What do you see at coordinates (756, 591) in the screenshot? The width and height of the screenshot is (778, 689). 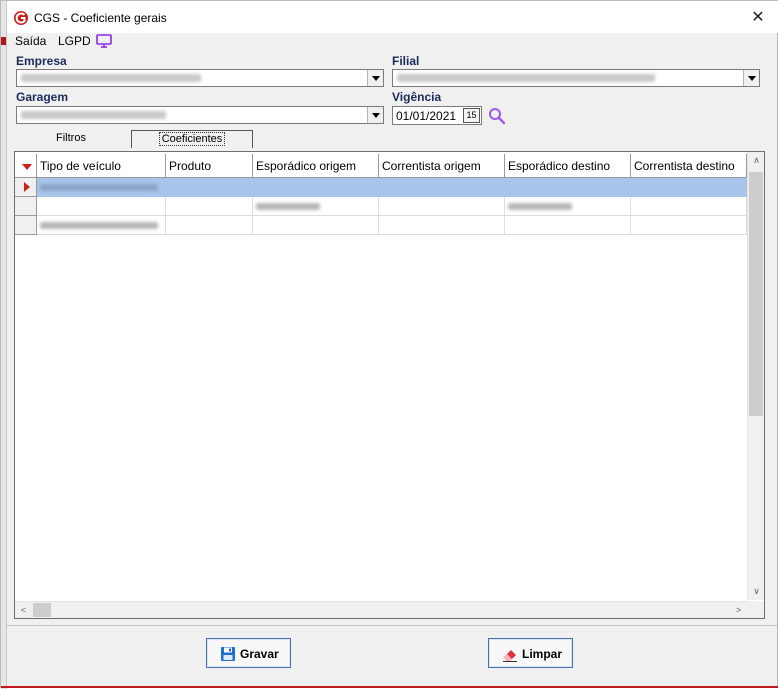 I see `scroll-down-icon: ∨` at bounding box center [756, 591].